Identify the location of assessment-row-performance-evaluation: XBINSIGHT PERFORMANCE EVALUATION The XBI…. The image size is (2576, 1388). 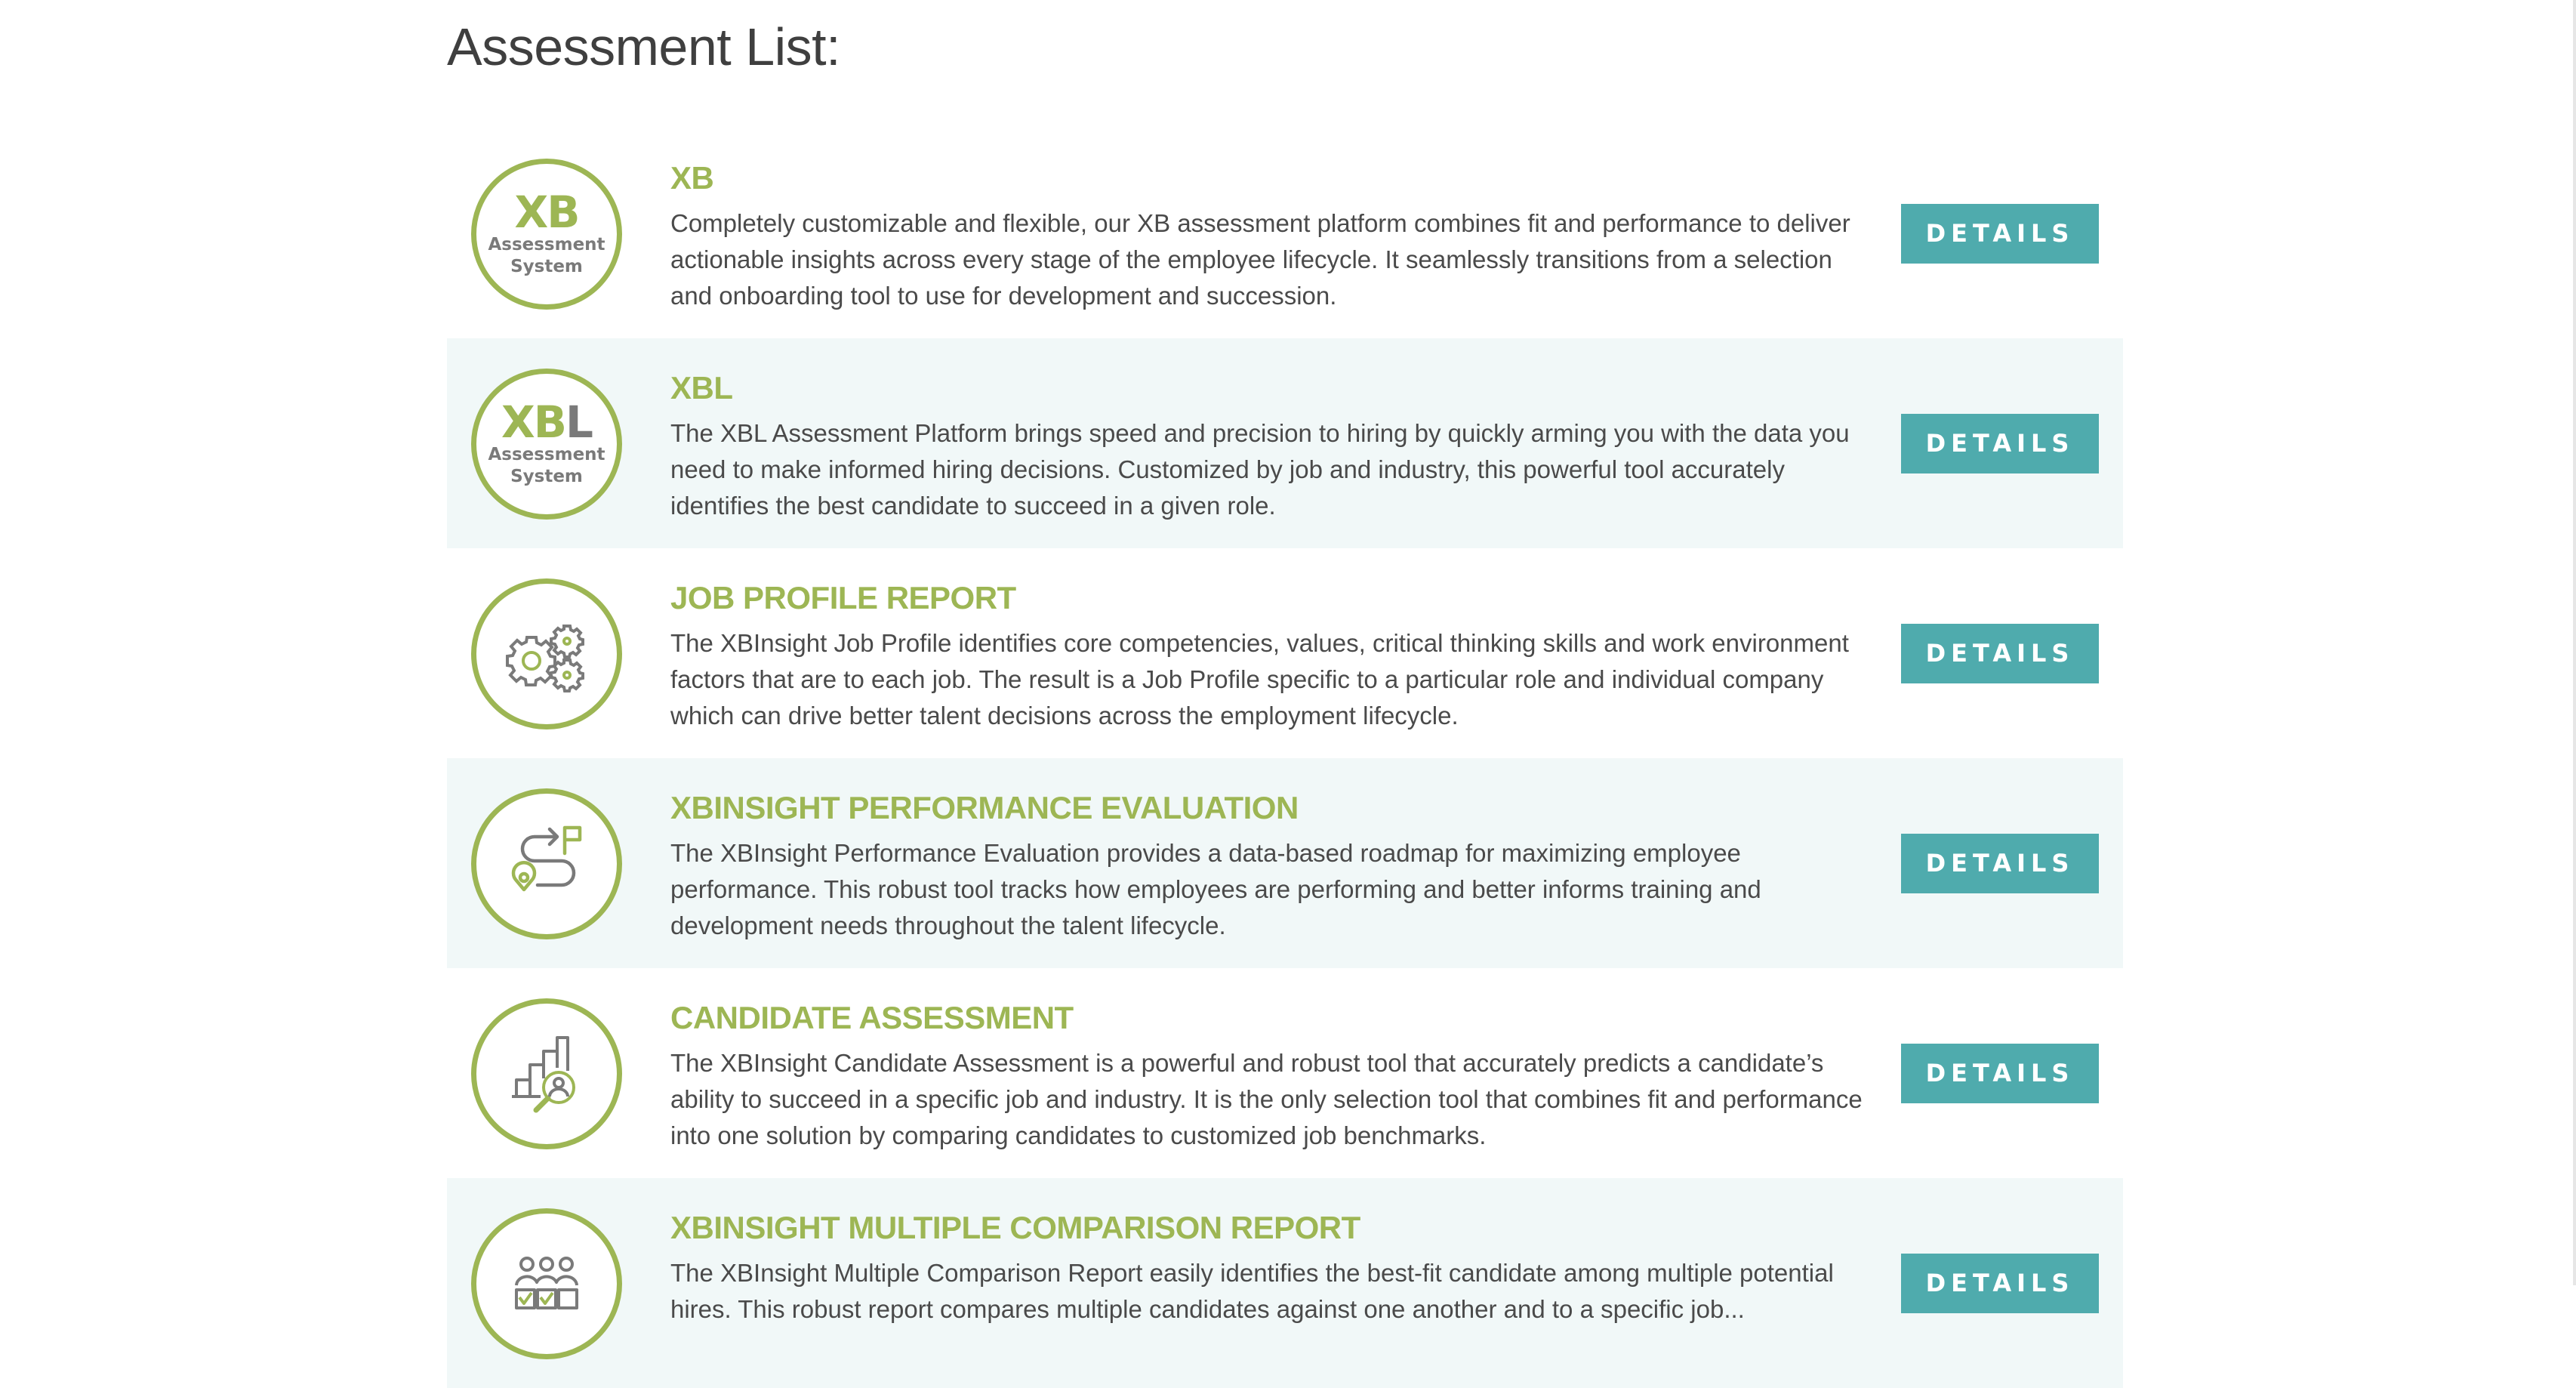
(1285, 863).